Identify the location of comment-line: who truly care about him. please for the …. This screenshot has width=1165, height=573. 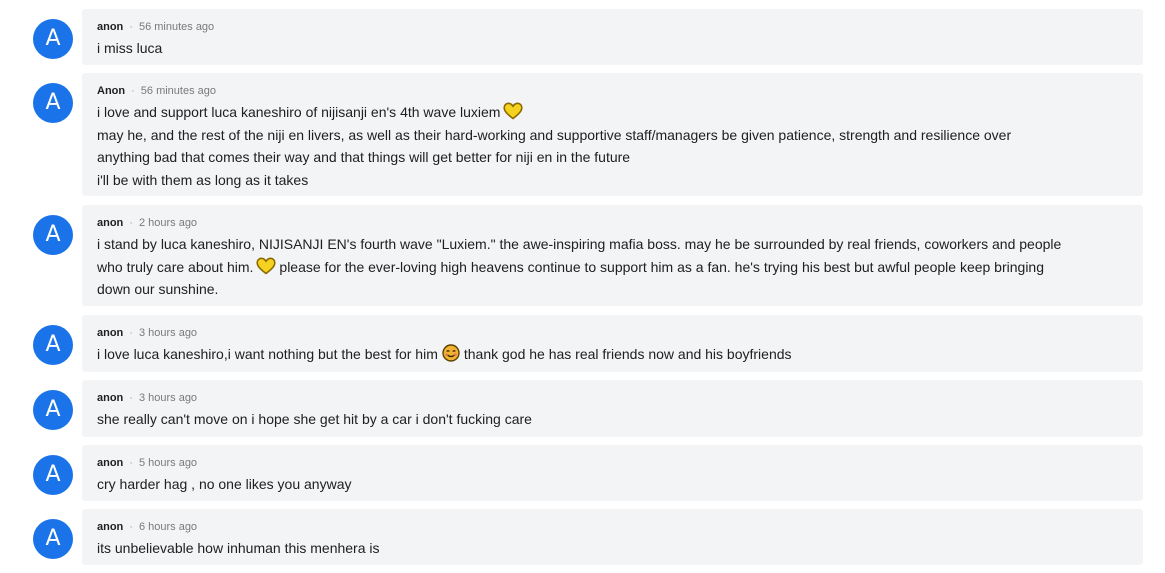
(612, 267).